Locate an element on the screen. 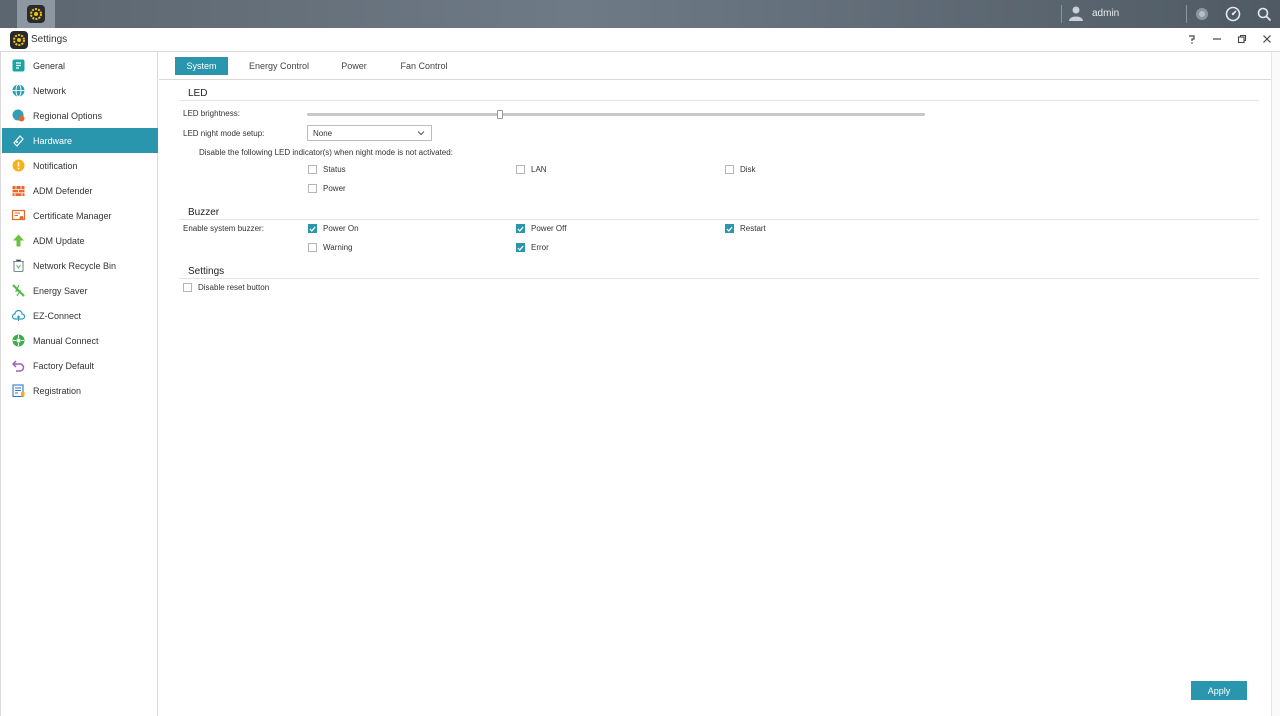  buzzer-section-title: Buzzer is located at coordinates (204, 212).